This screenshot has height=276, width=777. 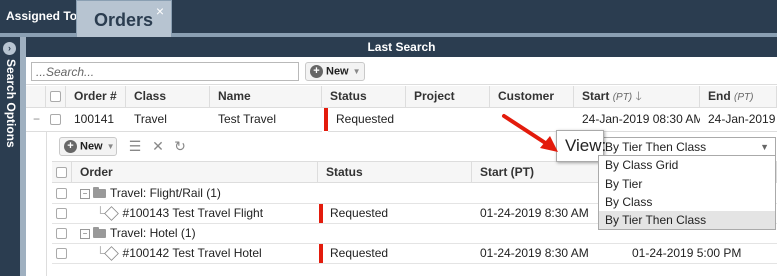 I want to click on annotation-arrow, so click(x=530, y=133).